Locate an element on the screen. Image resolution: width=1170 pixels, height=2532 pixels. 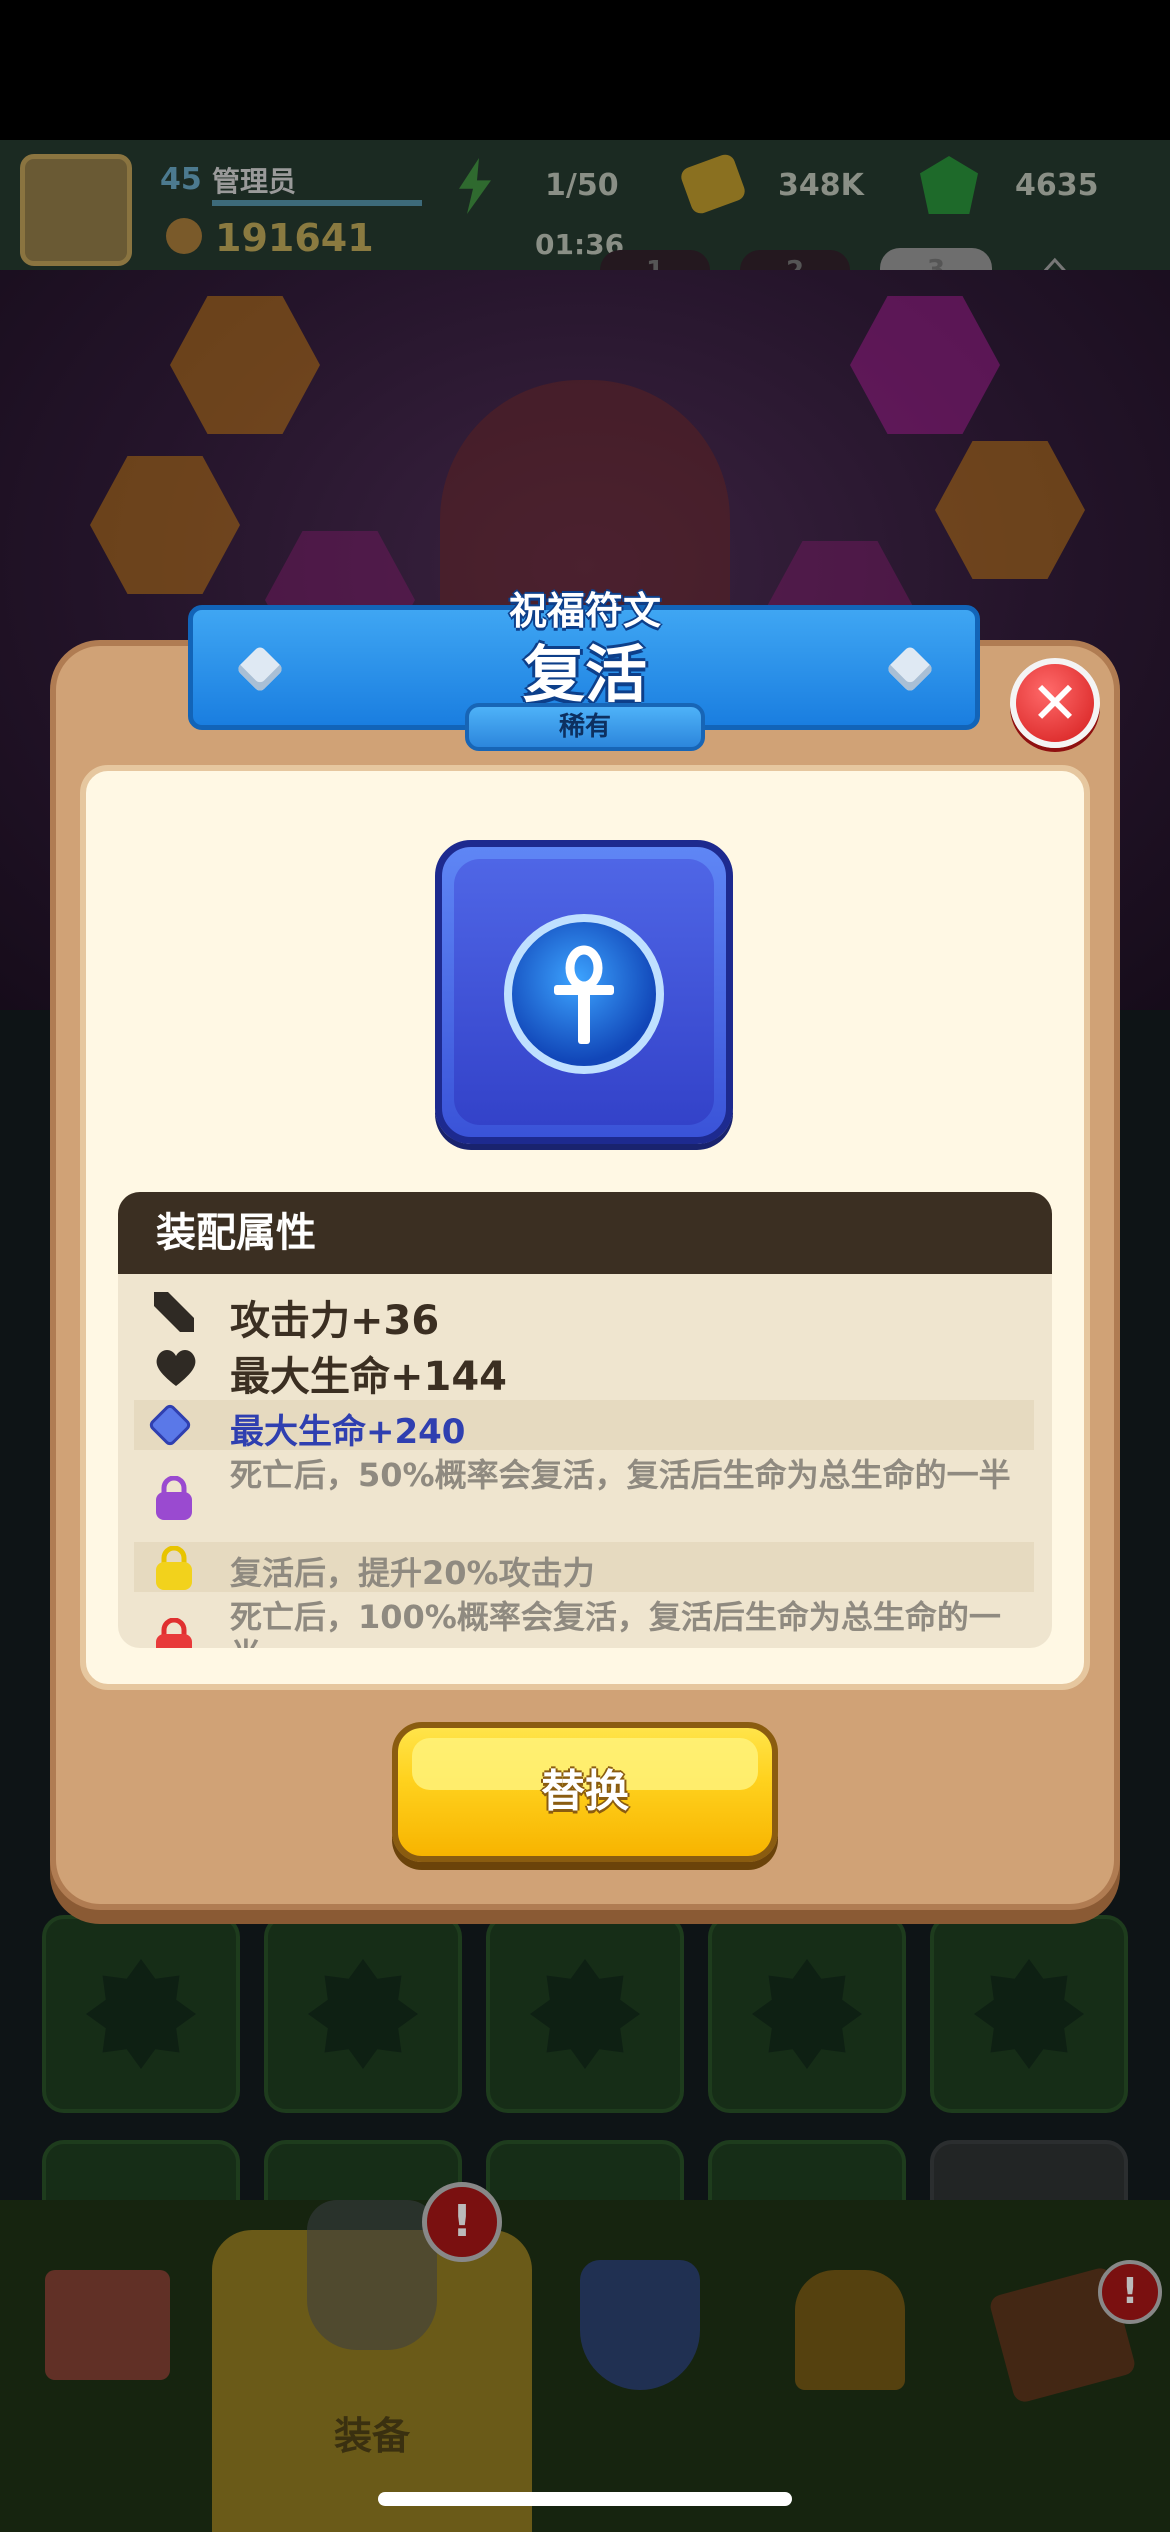
equipment-label: 装备 is located at coordinates (371, 2436).